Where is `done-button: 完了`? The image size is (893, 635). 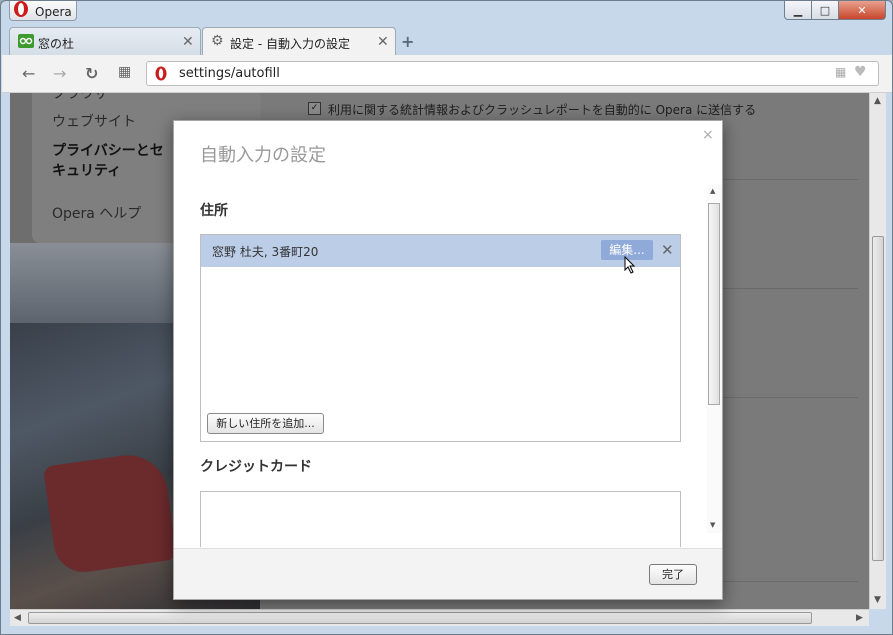
done-button: 完了 is located at coordinates (673, 574).